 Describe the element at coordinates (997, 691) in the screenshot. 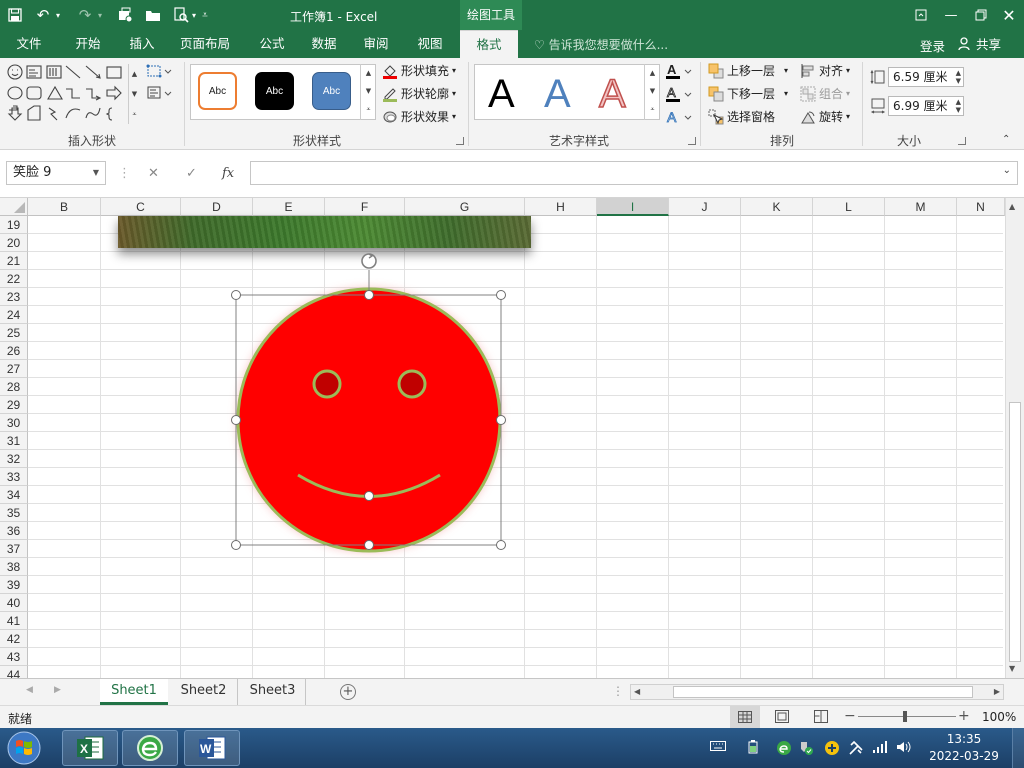

I see `scroll-right-arrow: ▶` at that location.